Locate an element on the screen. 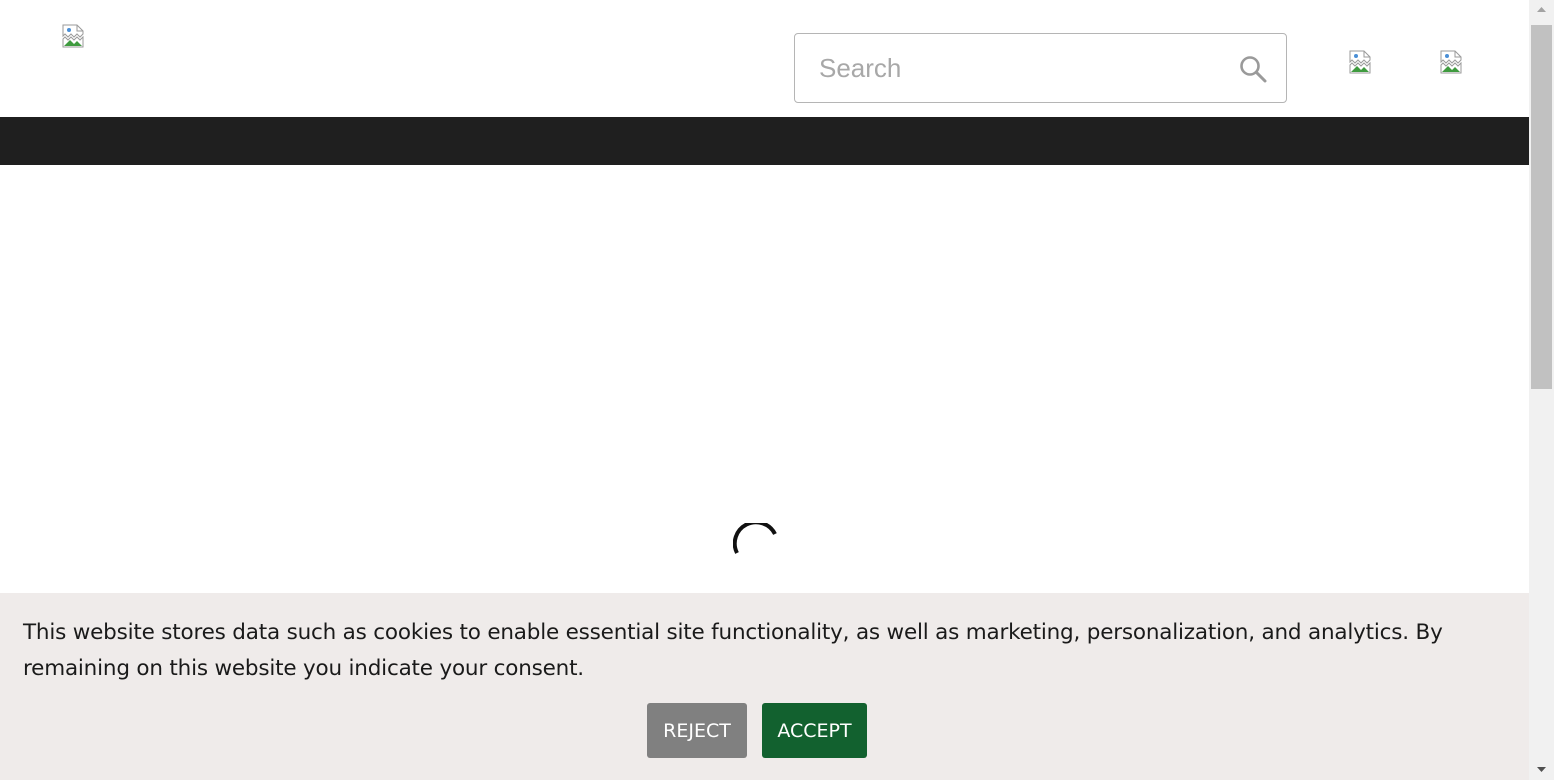 This screenshot has width=1554, height=780. search-box is located at coordinates (1040, 68).